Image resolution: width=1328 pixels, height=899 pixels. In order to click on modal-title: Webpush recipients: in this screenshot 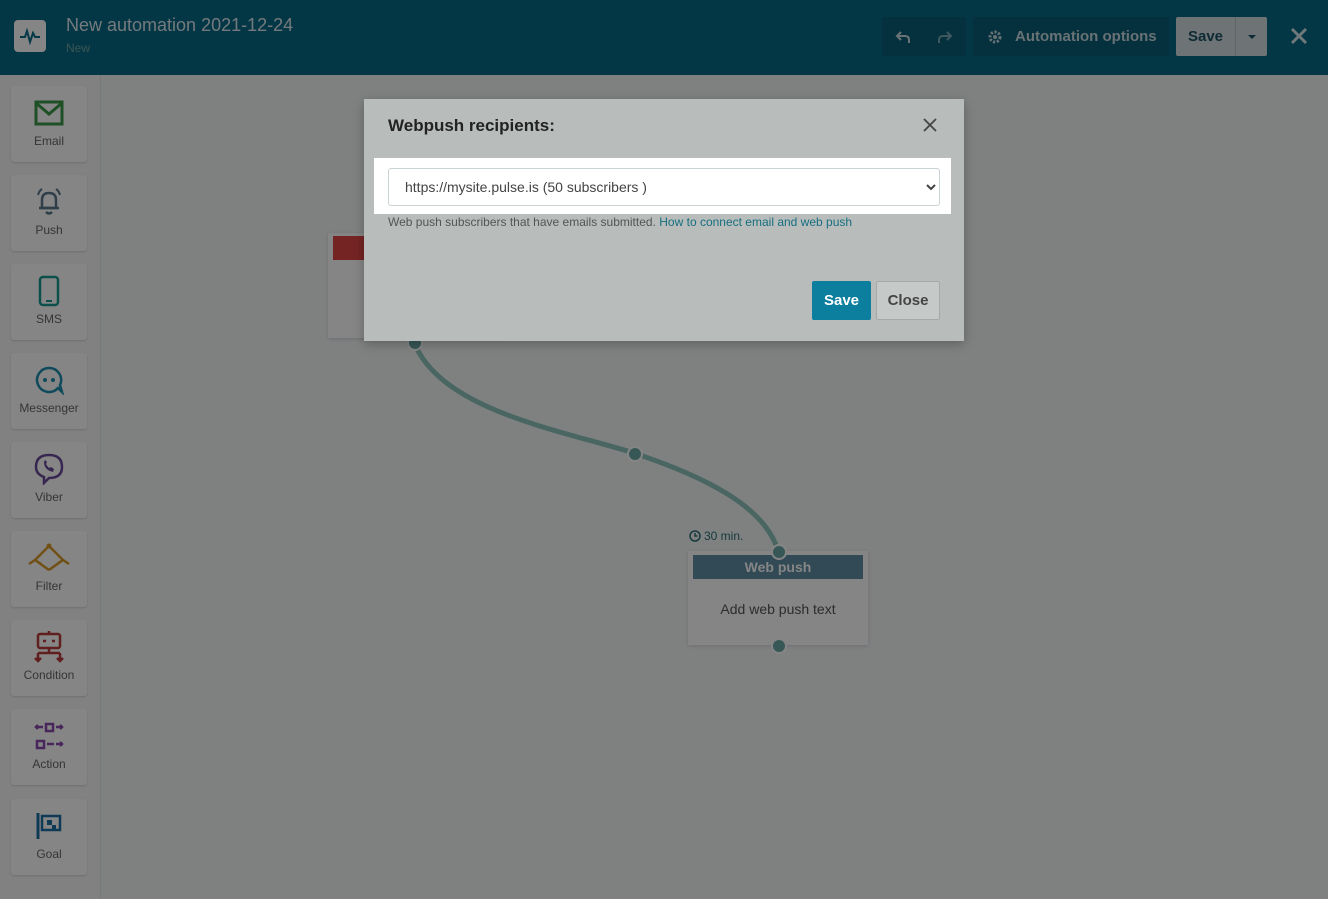, I will do `click(471, 125)`.